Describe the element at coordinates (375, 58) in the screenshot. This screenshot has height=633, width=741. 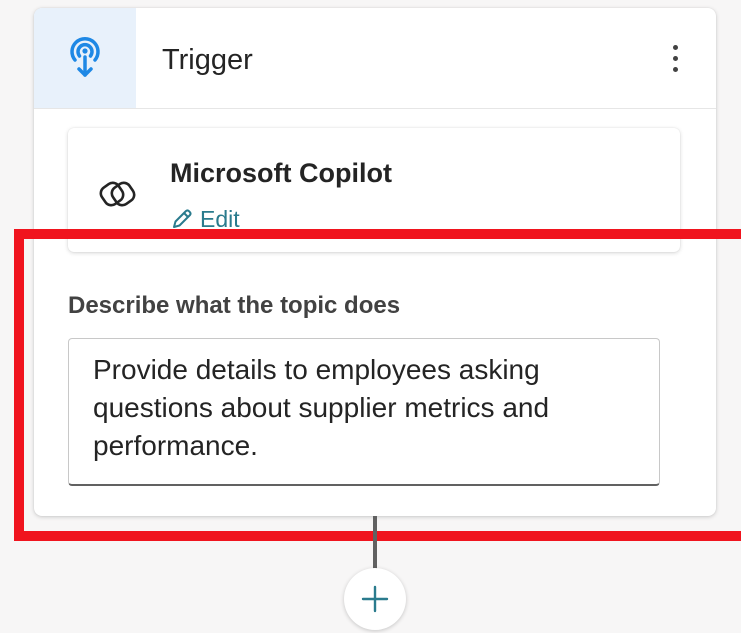
I see `trigger-card-header: Trigger` at that location.